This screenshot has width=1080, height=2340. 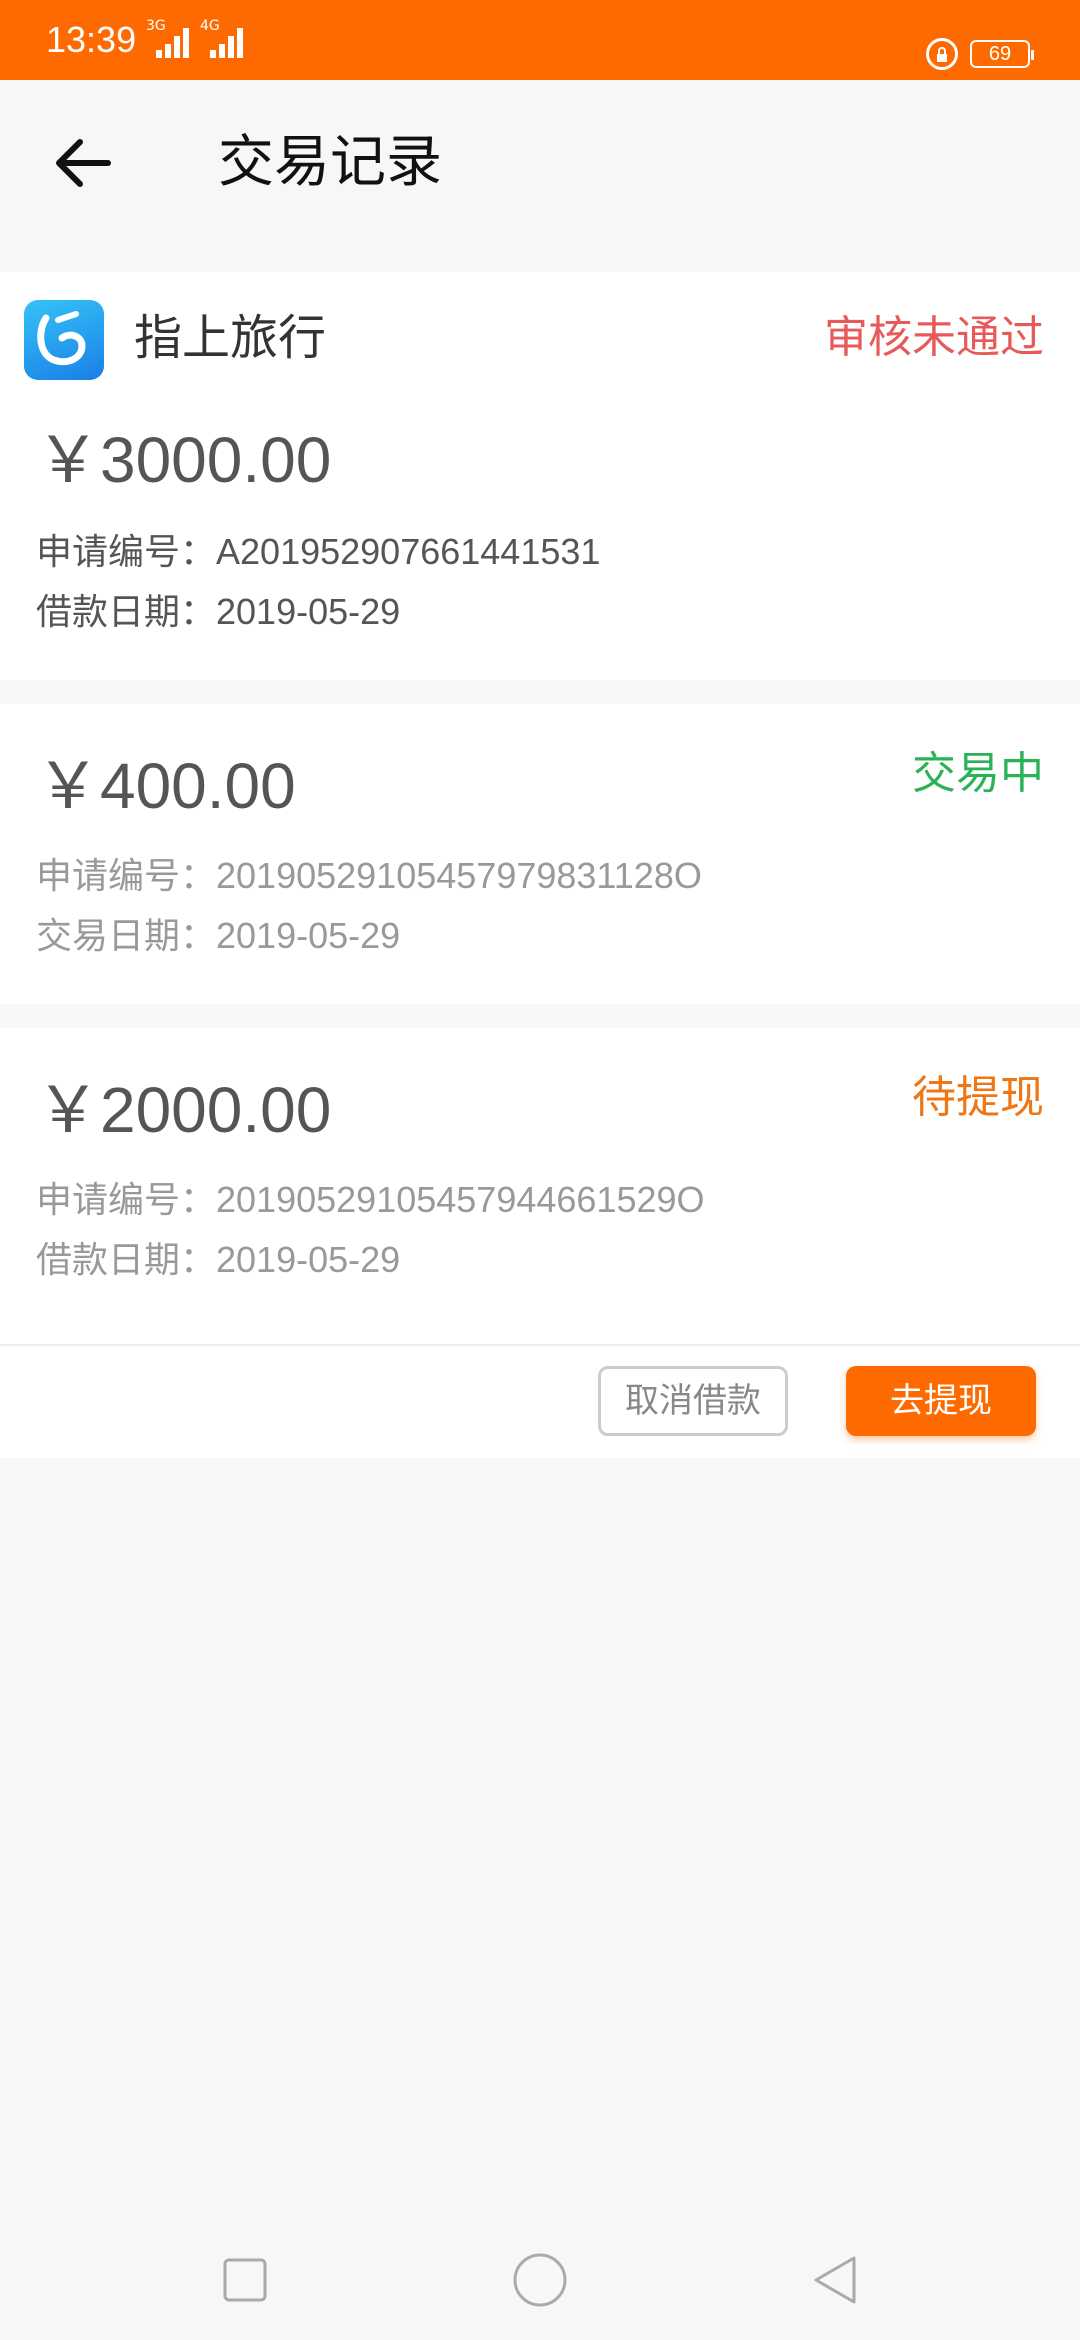 I want to click on signal-3g-icon: 3G, so click(x=167, y=40).